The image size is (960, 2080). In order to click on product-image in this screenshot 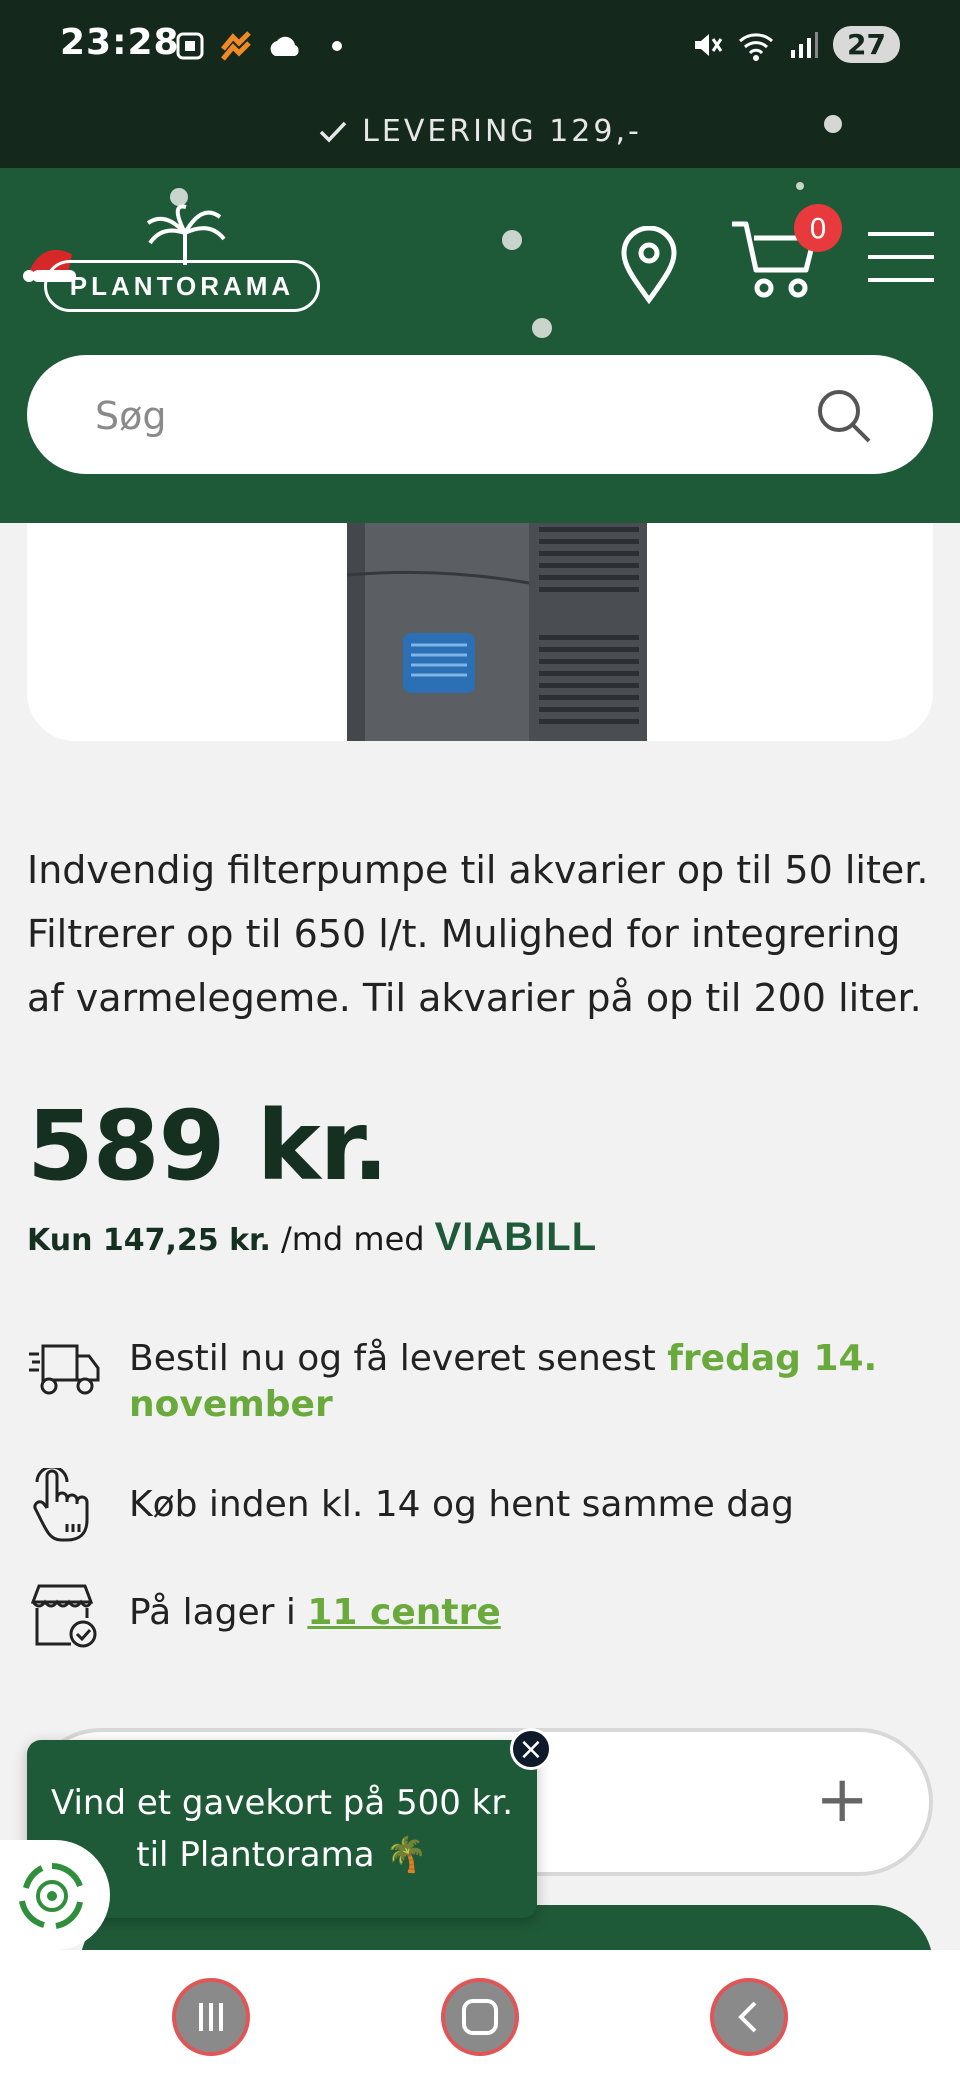, I will do `click(496, 632)`.